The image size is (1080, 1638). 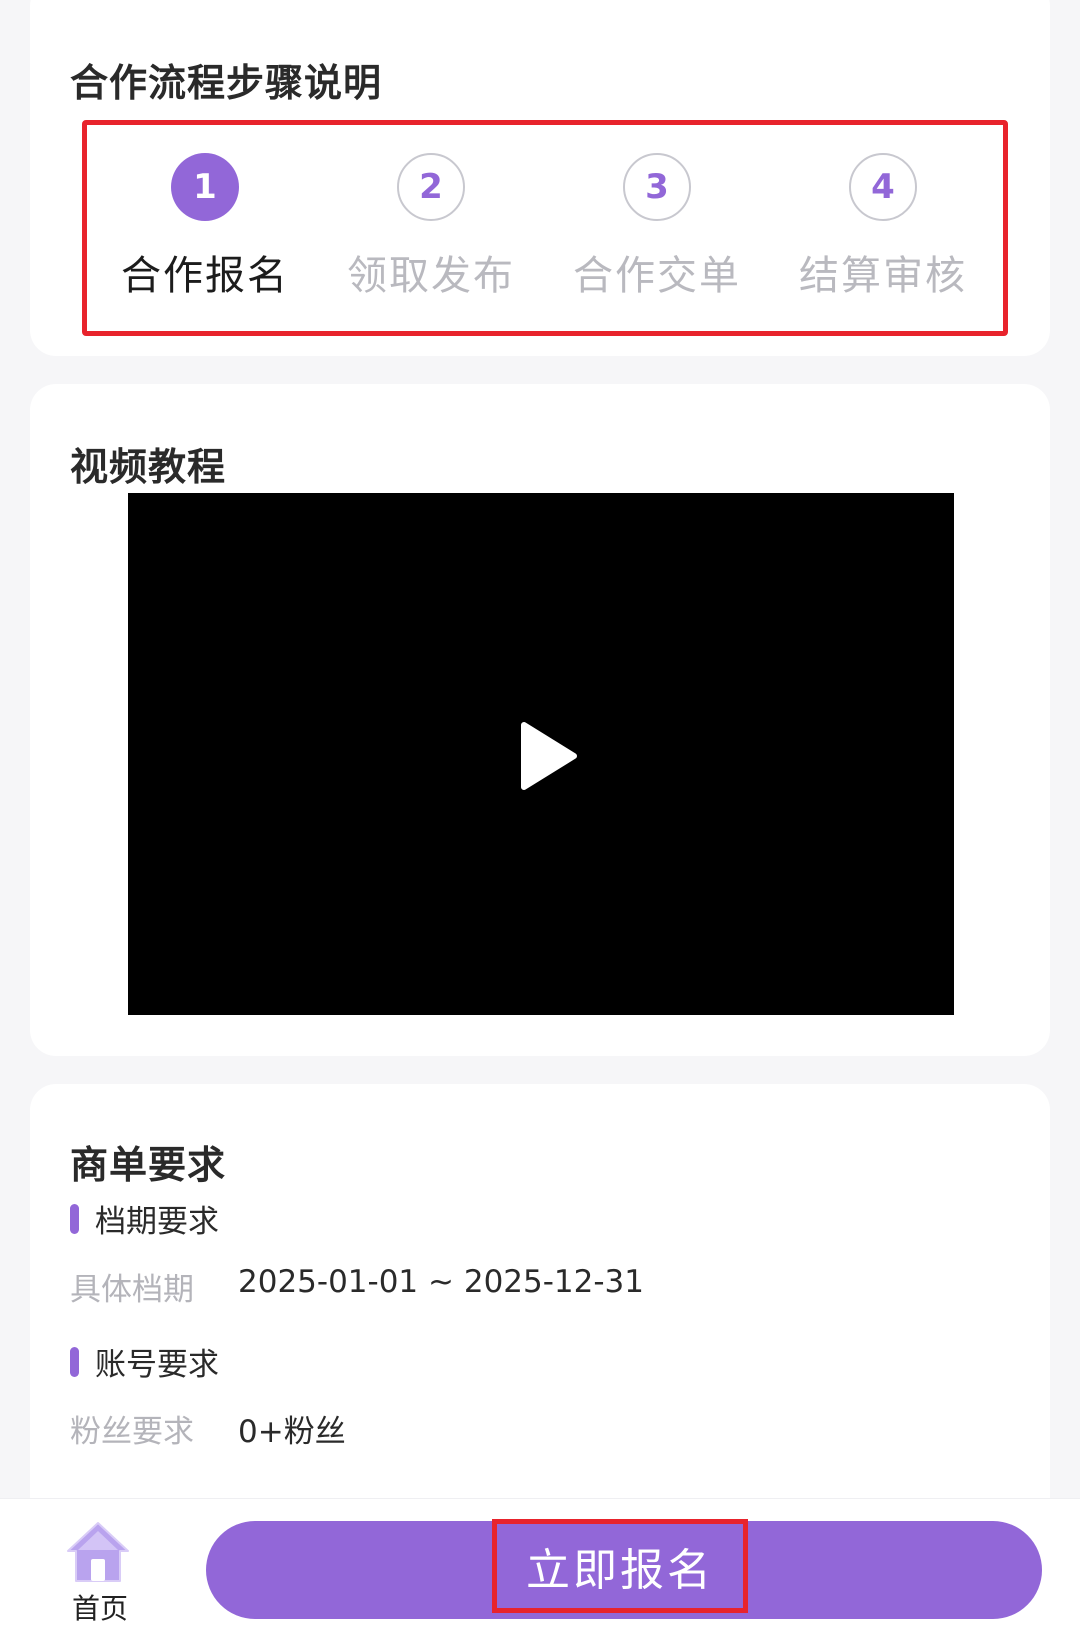 What do you see at coordinates (205, 228) in the screenshot?
I see `step-1: 1 合作报名` at bounding box center [205, 228].